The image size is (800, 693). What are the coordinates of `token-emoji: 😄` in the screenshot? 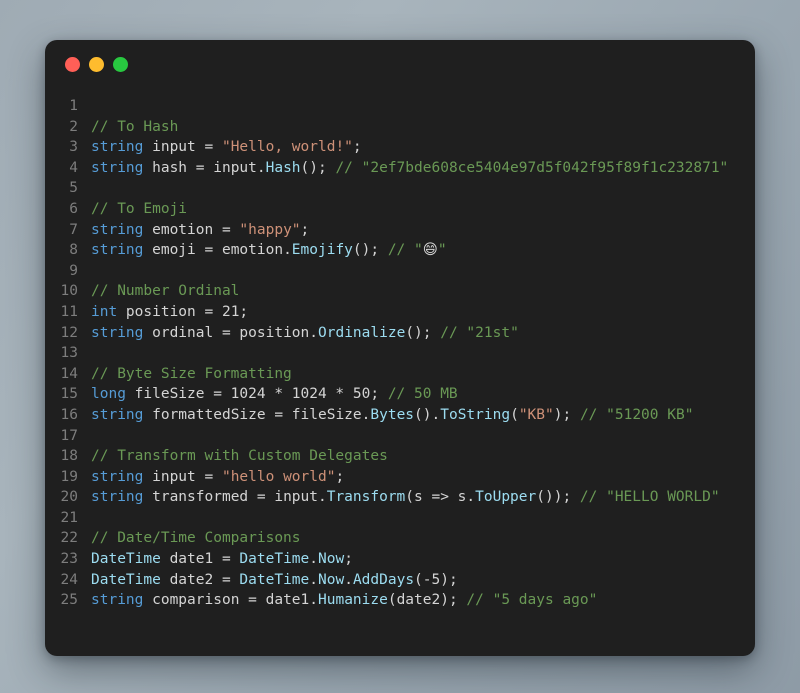 It's located at (430, 250).